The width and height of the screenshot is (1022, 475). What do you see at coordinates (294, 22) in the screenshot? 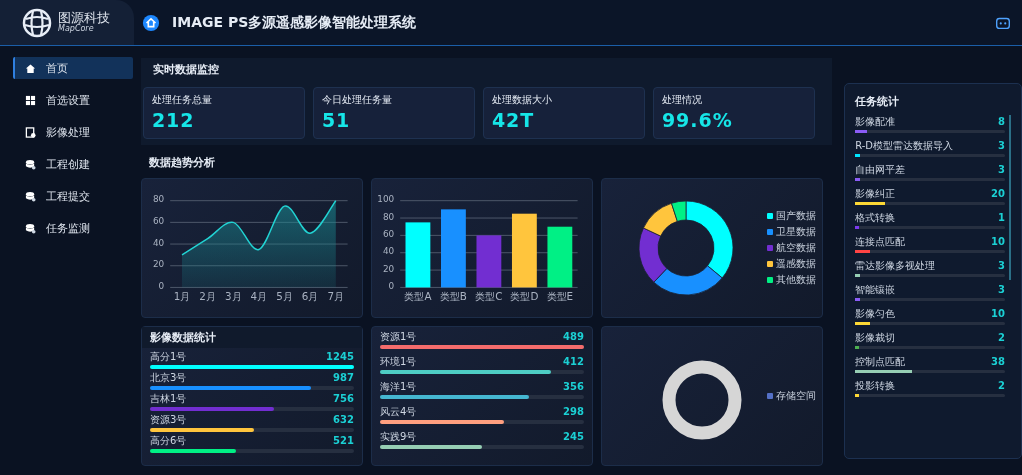
I see `app-title: IMAGE PS多源遥感影像智能处理系统` at bounding box center [294, 22].